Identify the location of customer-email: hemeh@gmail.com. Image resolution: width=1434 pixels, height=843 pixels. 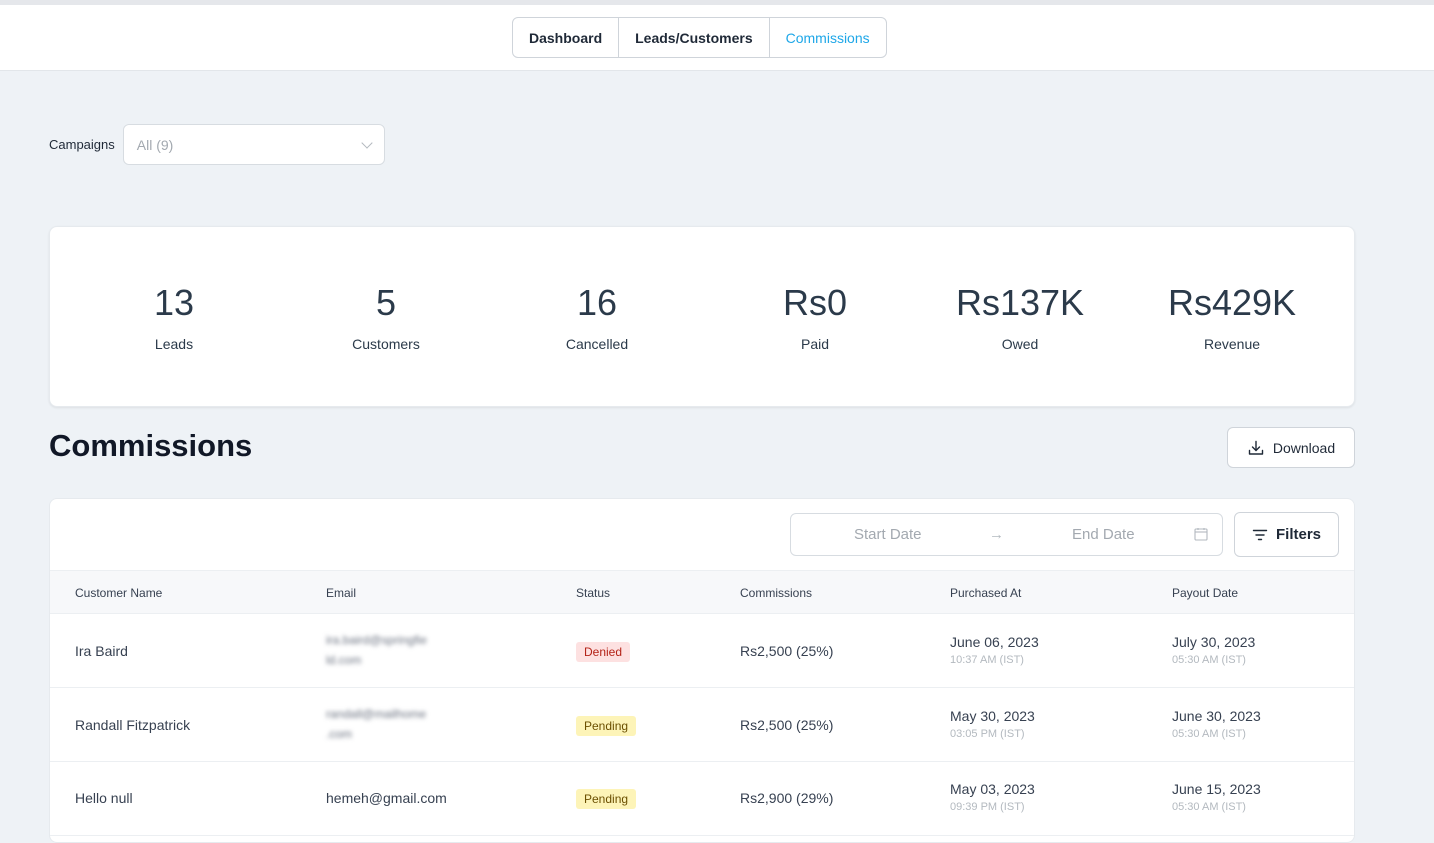
(386, 798).